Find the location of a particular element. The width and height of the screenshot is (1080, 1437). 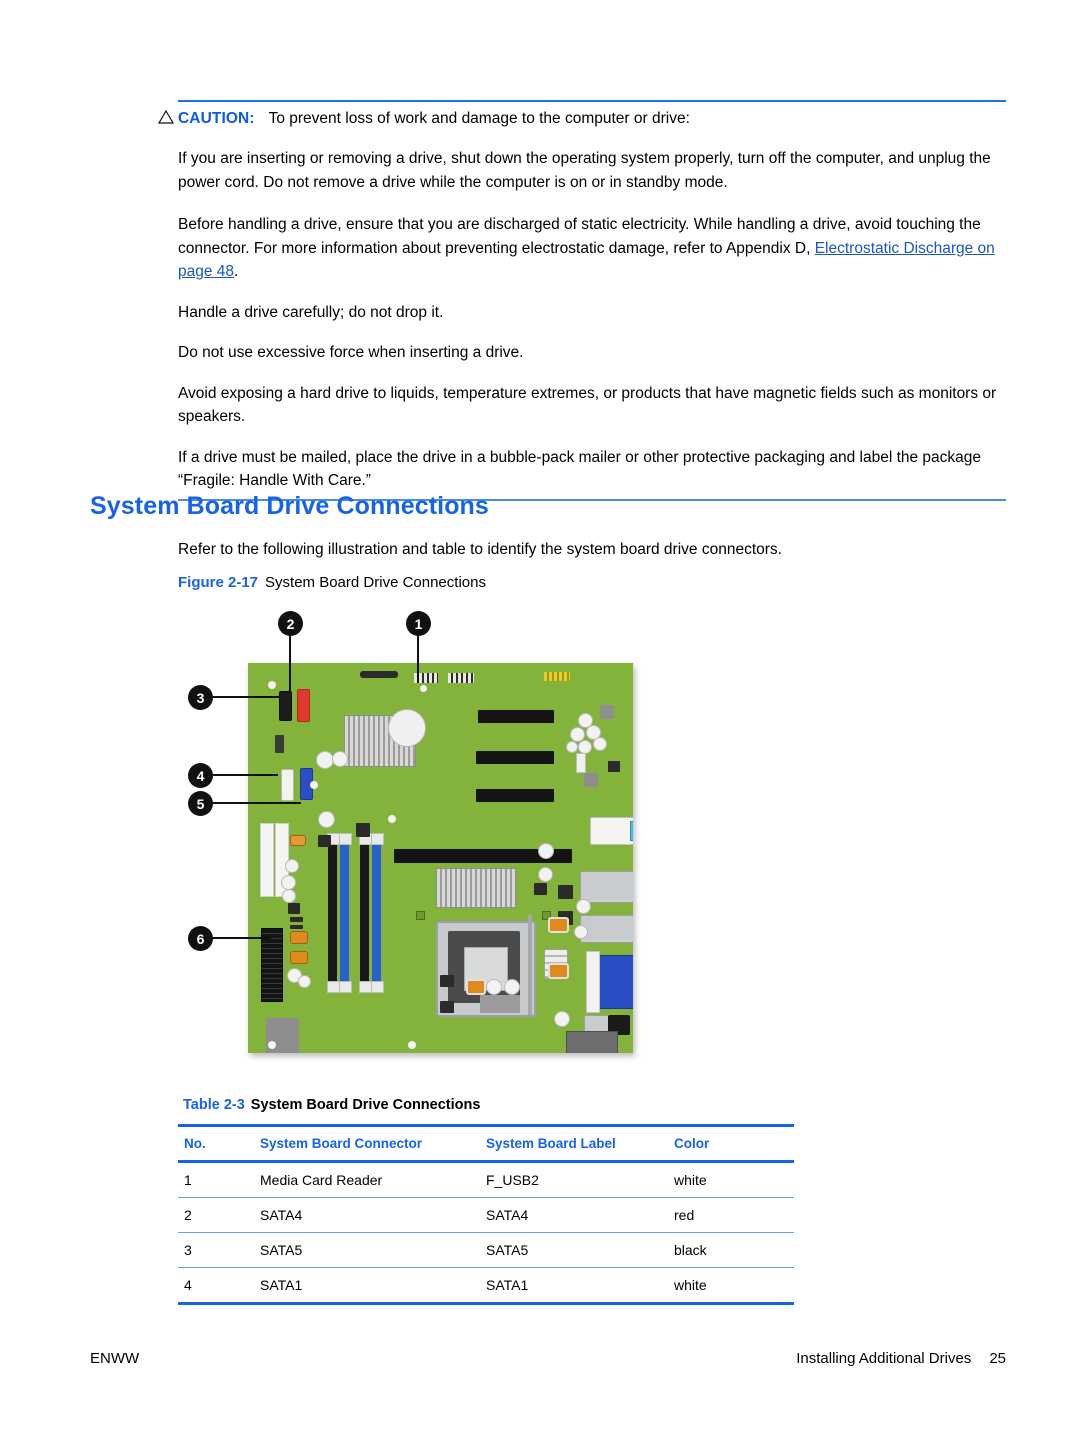

cell-no: 3 is located at coordinates (219, 1250).